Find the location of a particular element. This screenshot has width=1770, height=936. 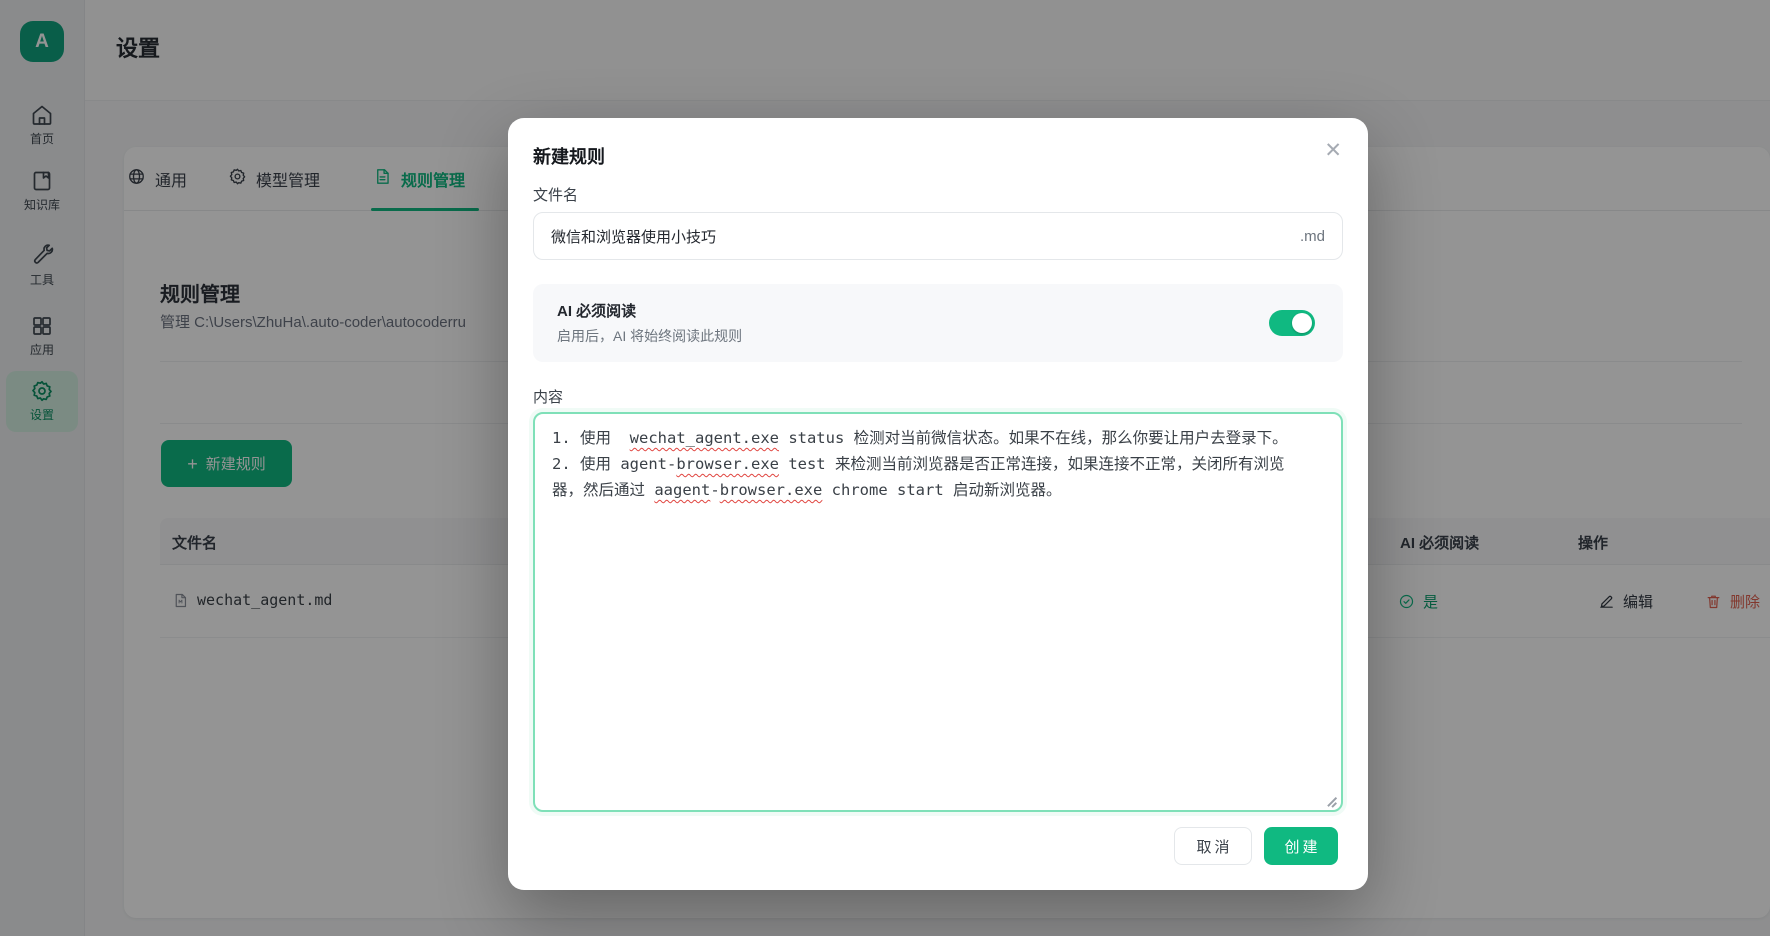

misspelled-text: aagent is located at coordinates (682, 490).